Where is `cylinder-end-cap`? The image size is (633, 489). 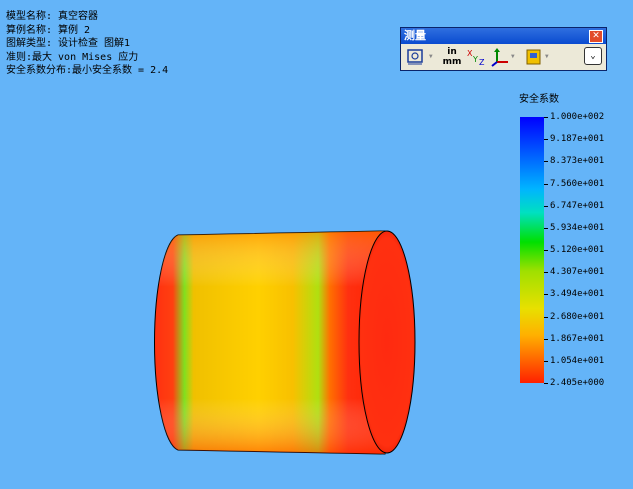 cylinder-end-cap is located at coordinates (387, 342).